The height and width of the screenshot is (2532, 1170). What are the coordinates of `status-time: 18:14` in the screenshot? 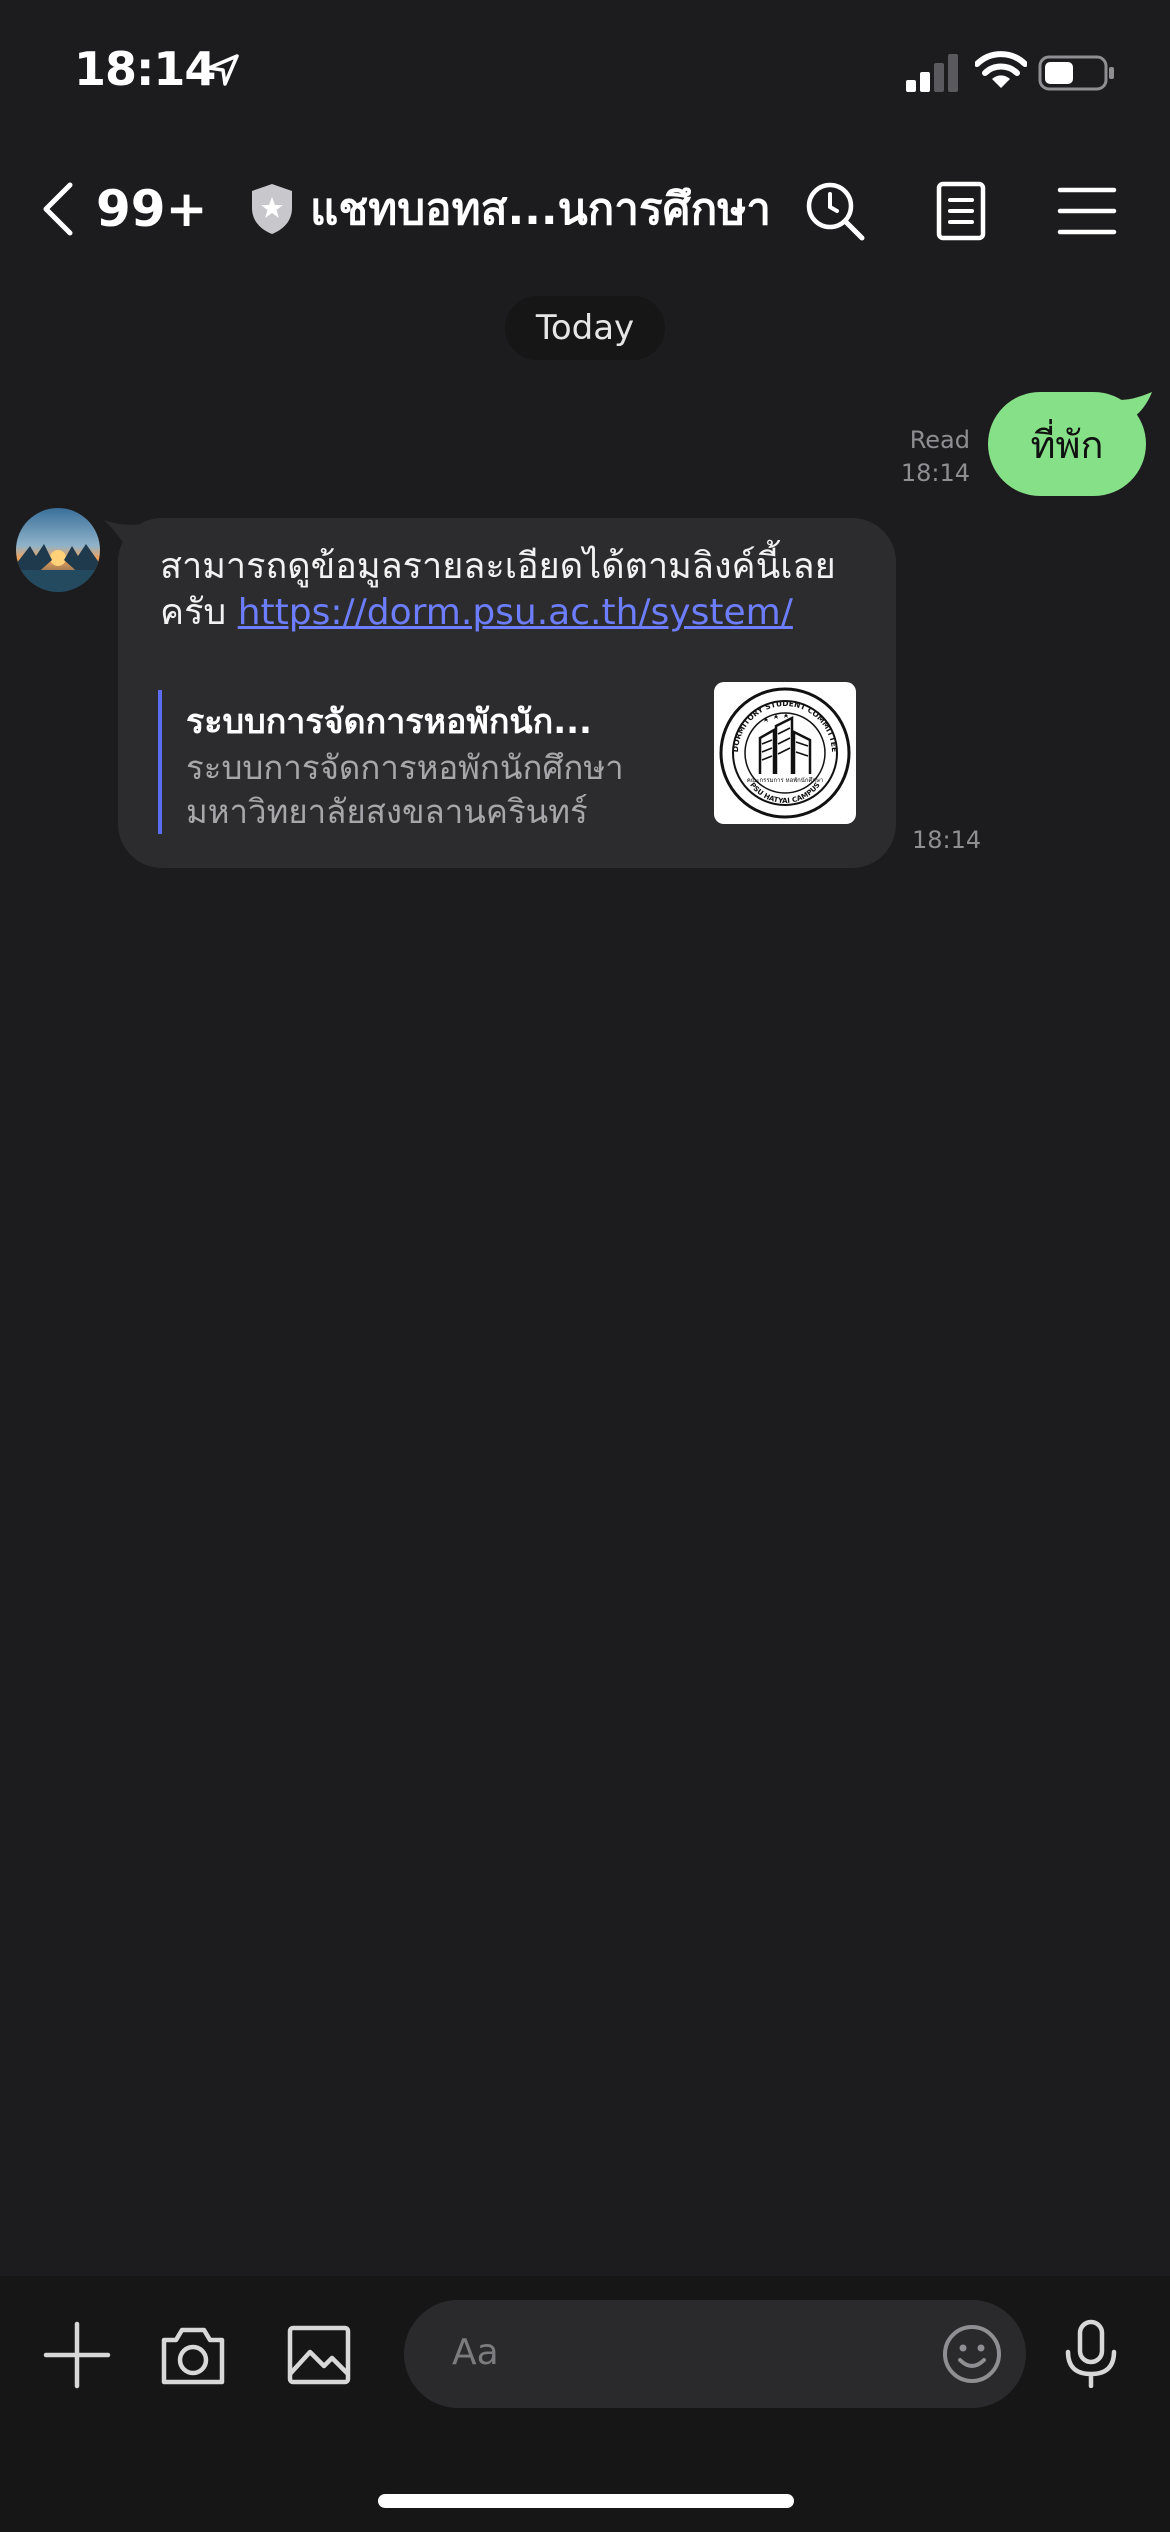 It's located at (145, 69).